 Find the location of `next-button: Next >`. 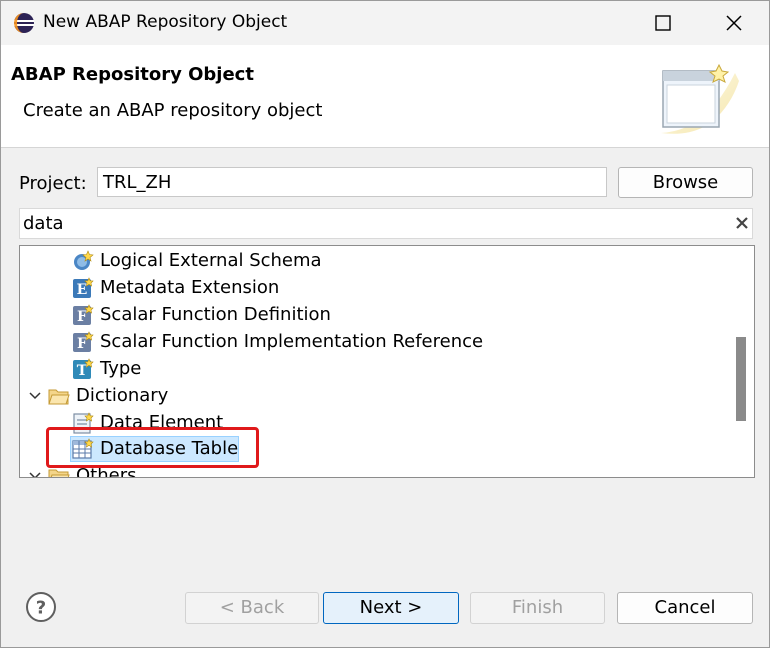

next-button: Next > is located at coordinates (391, 608).